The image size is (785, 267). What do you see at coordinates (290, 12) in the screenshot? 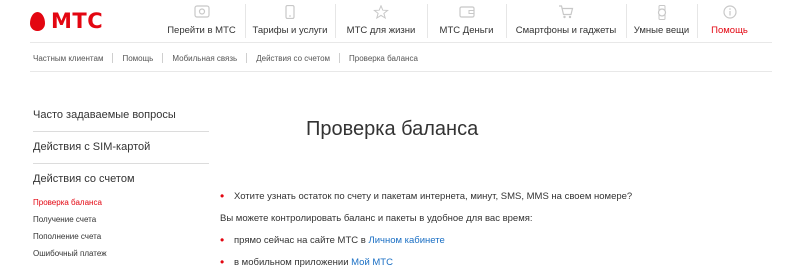
I see `phone-icon` at bounding box center [290, 12].